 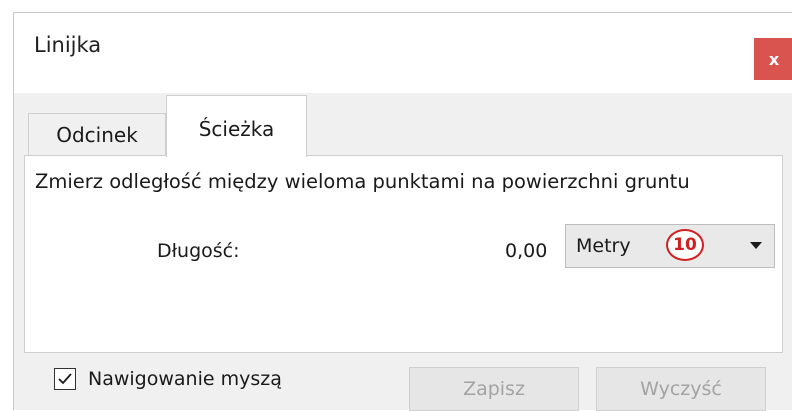 I want to click on clear-button-label: Wyczyść, so click(x=681, y=389).